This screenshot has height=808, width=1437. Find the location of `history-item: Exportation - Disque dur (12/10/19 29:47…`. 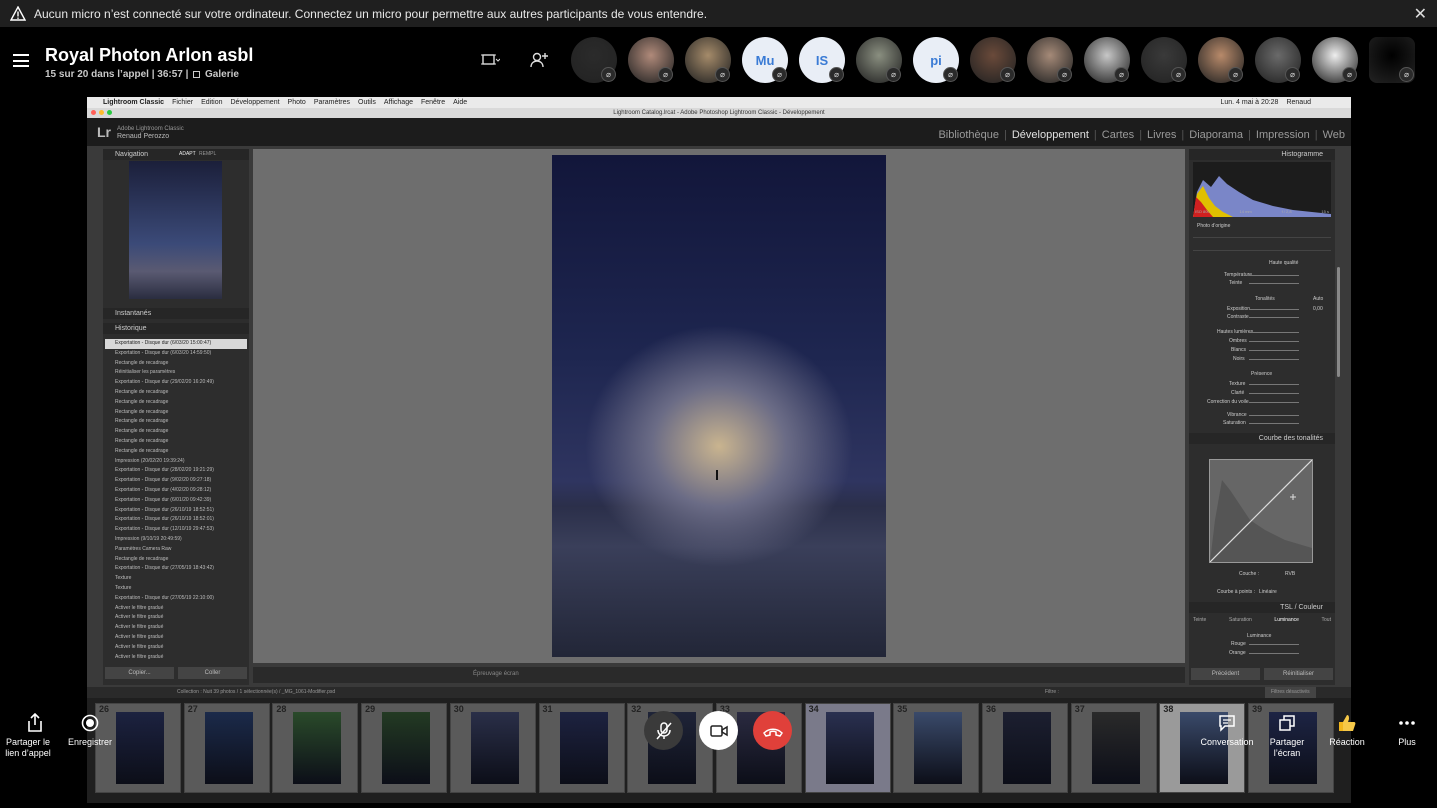

history-item: Exportation - Disque dur (12/10/19 29:47… is located at coordinates (176, 530).